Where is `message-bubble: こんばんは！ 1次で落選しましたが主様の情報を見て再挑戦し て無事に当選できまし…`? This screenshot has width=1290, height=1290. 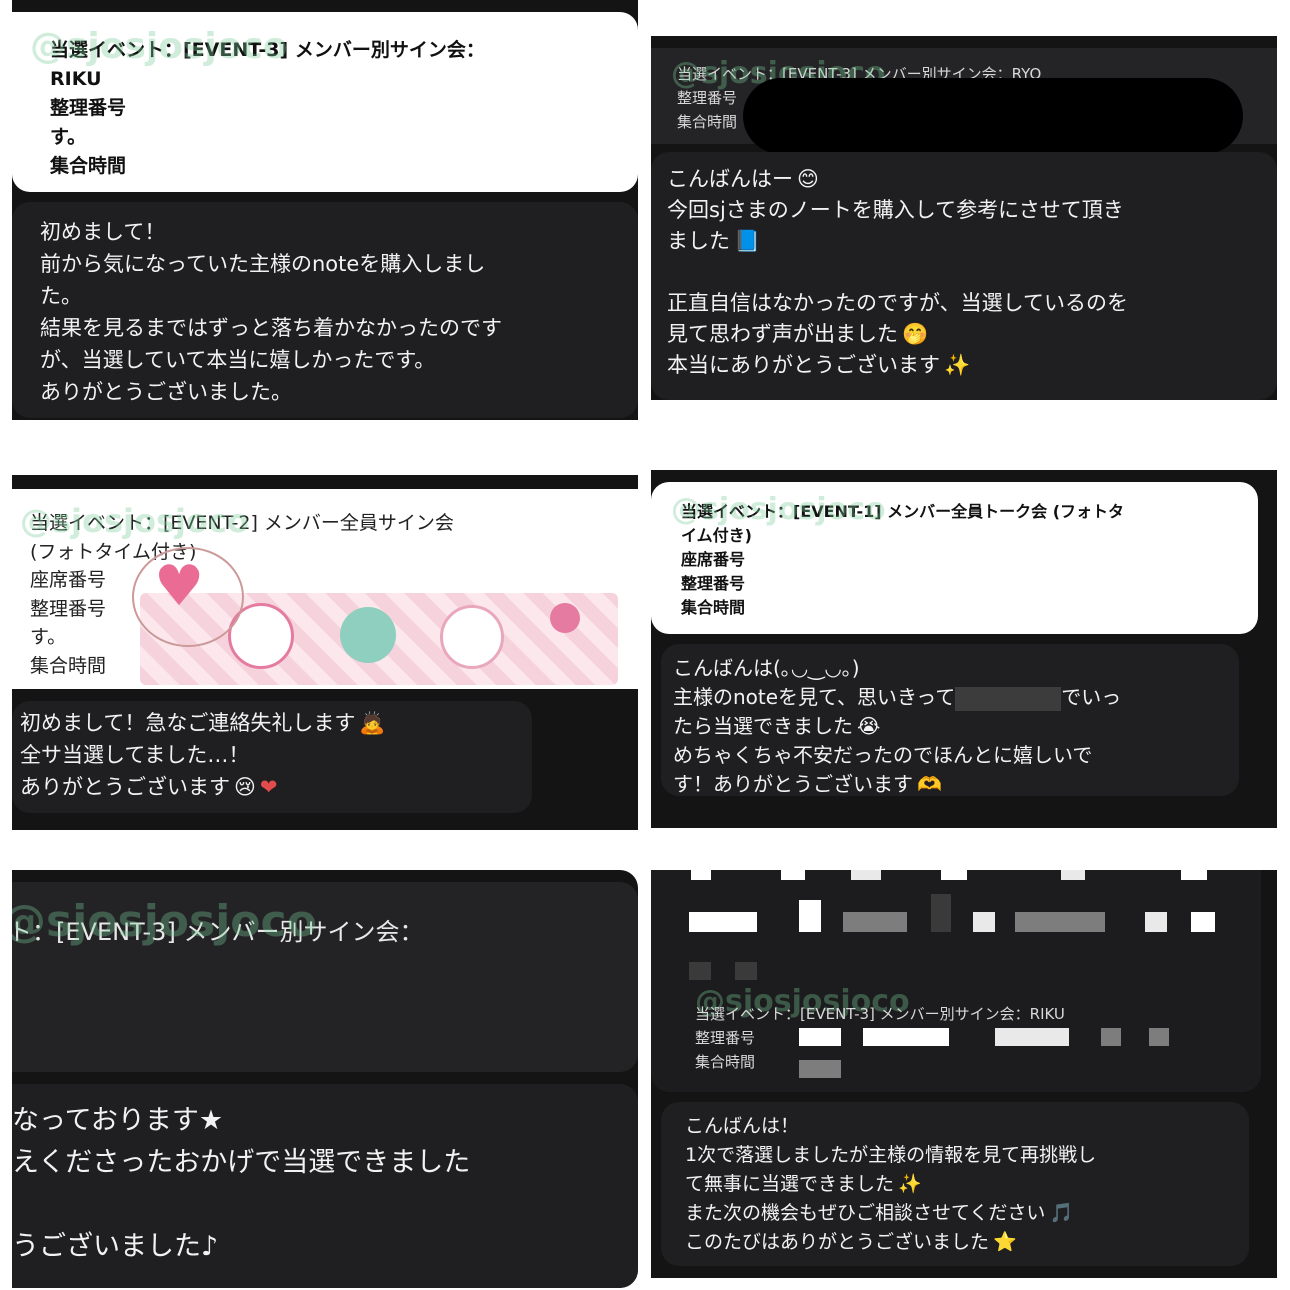
message-bubble: こんばんは！ 1次で落選しましたが主様の情報を見て再挑戦し て無事に当選できまし… is located at coordinates (955, 1184).